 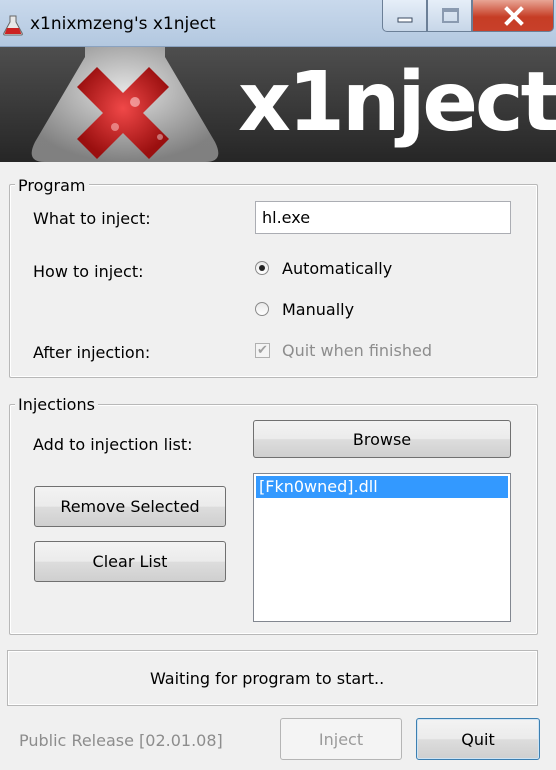 I want to click on banner: x1nject, so click(x=278, y=104).